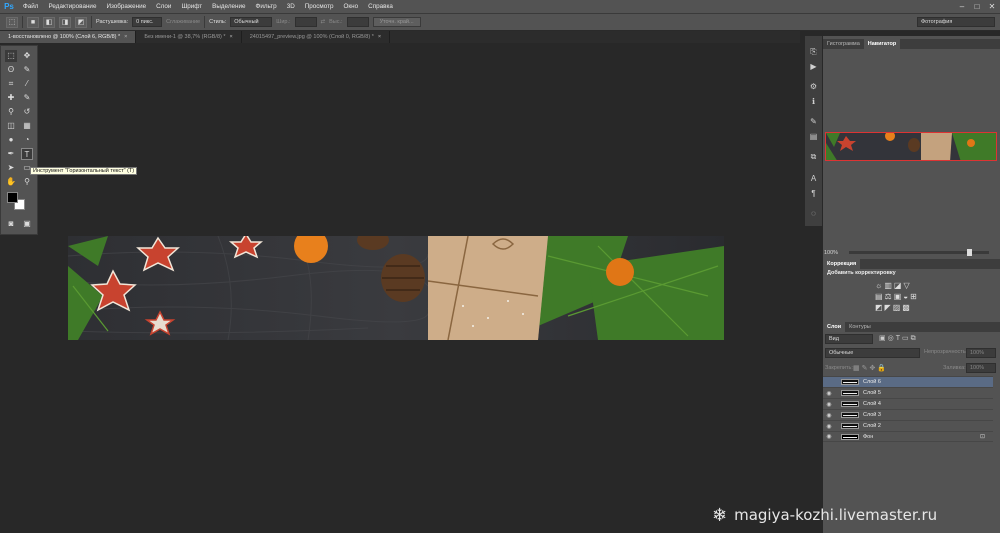  Describe the element at coordinates (49, 22) in the screenshot. I see `add-selection-icon: ◧` at that location.